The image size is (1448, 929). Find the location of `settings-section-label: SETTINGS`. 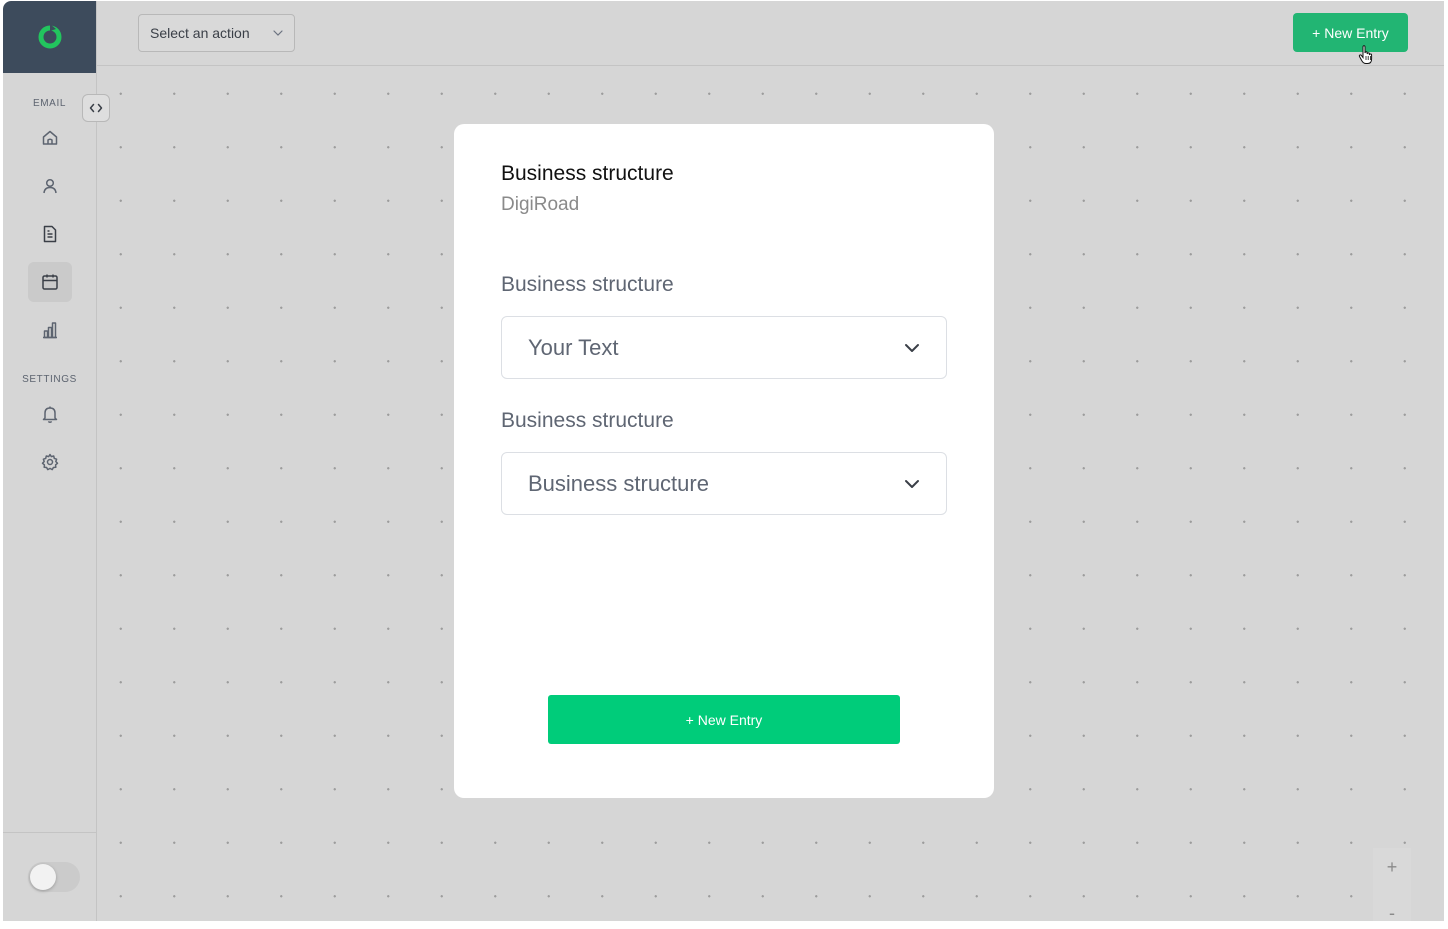

settings-section-label: SETTINGS is located at coordinates (49, 379).